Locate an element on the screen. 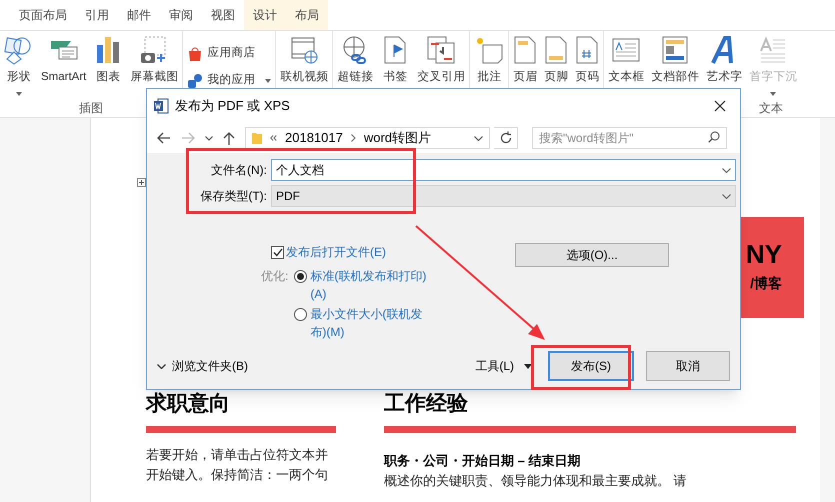 The height and width of the screenshot is (502, 835). search-icon is located at coordinates (714, 137).